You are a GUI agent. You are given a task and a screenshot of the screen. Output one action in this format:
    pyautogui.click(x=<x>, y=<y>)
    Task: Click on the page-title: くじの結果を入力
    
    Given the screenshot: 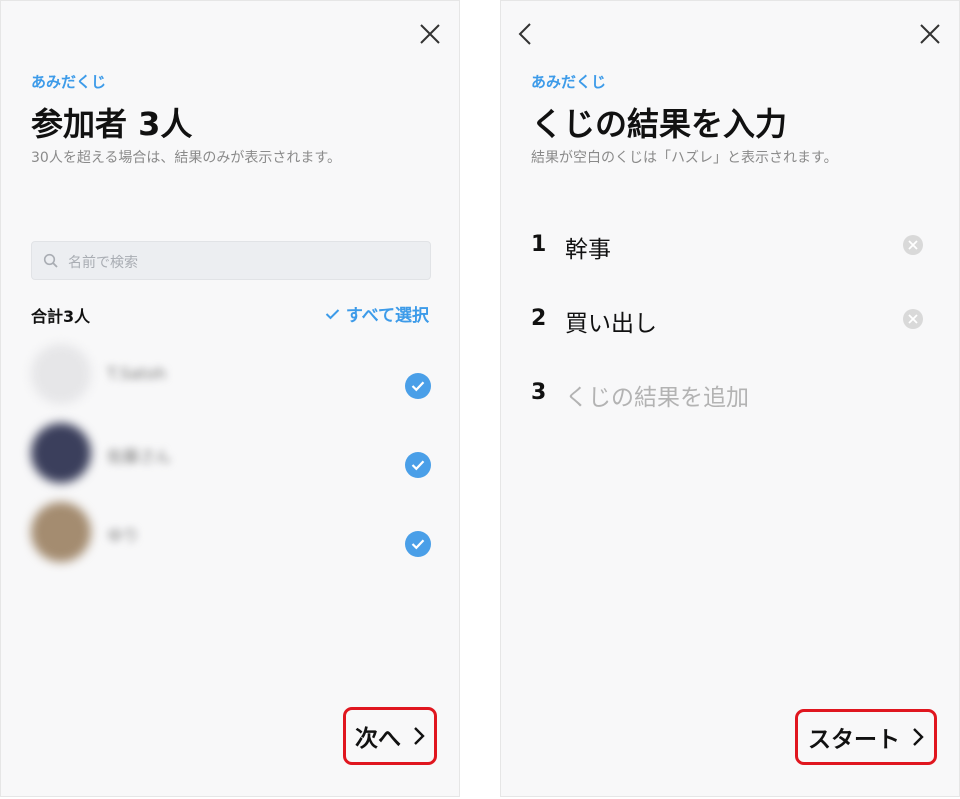 What is the action you would take?
    pyautogui.click(x=659, y=124)
    